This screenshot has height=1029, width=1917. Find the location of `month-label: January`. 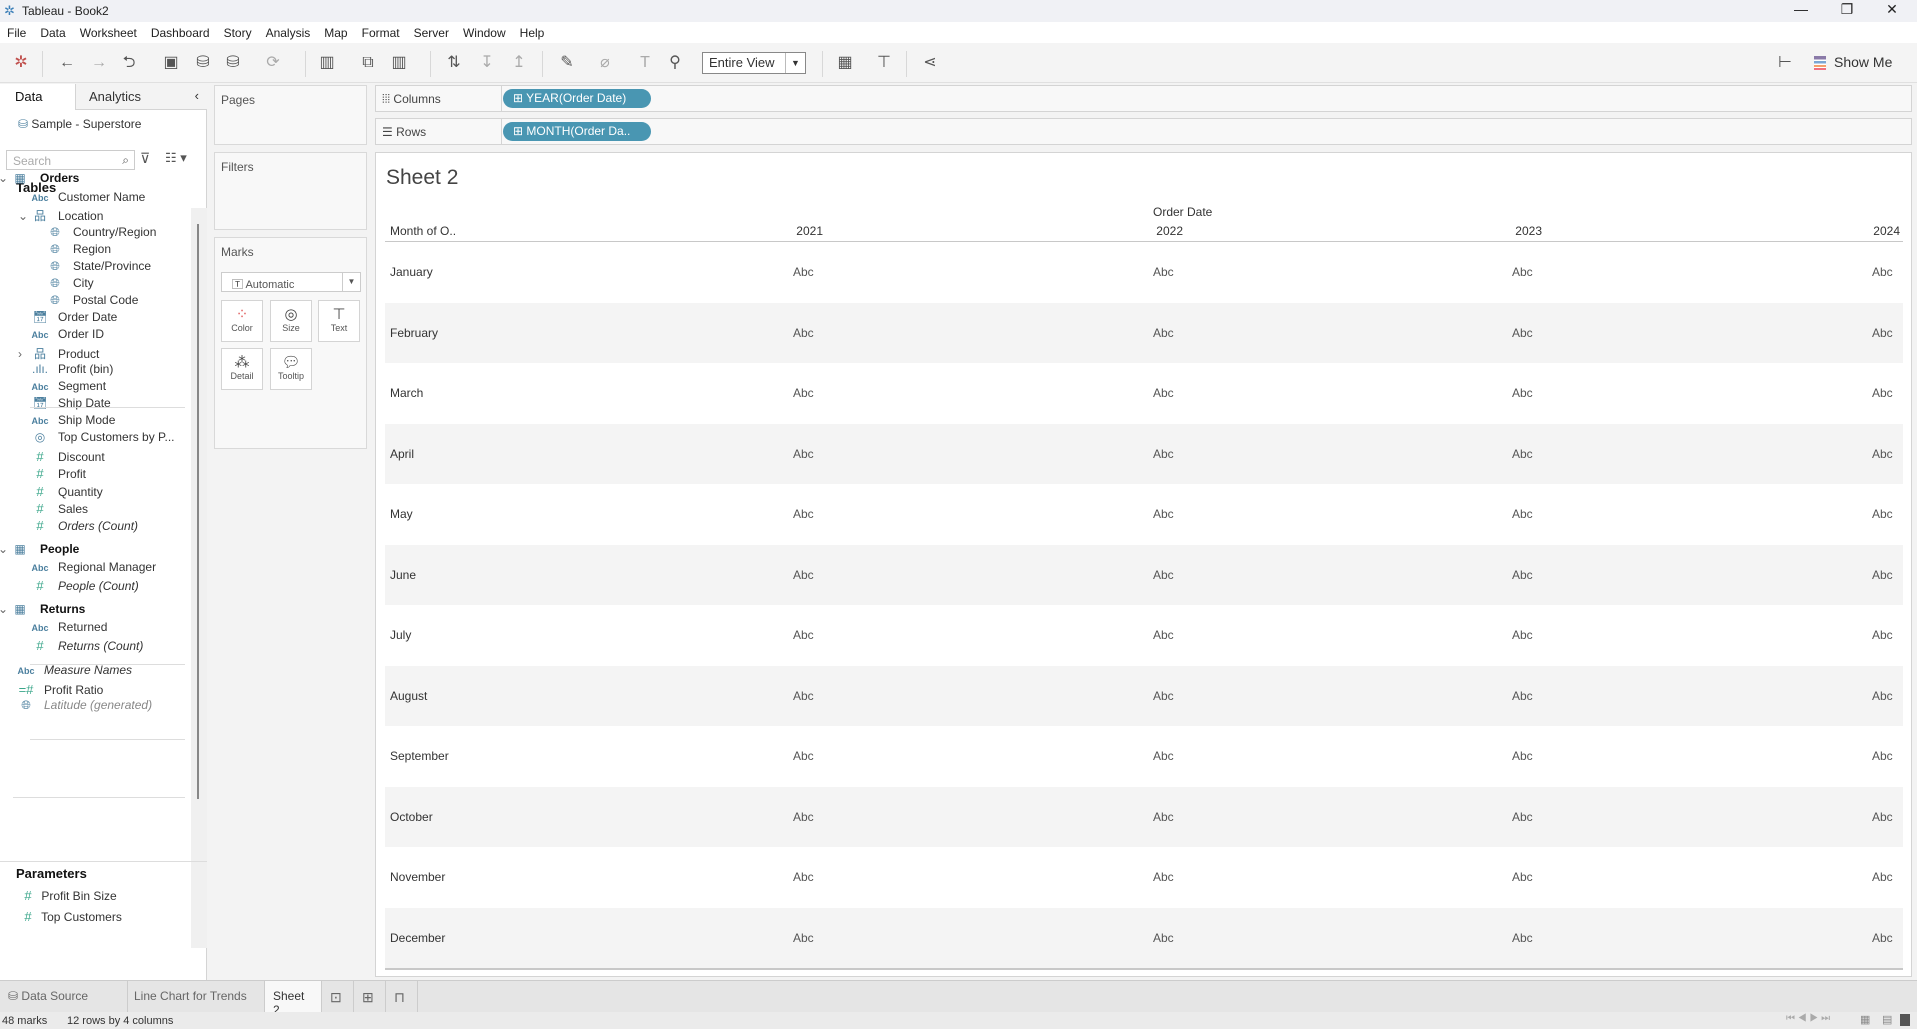

month-label: January is located at coordinates (411, 272).